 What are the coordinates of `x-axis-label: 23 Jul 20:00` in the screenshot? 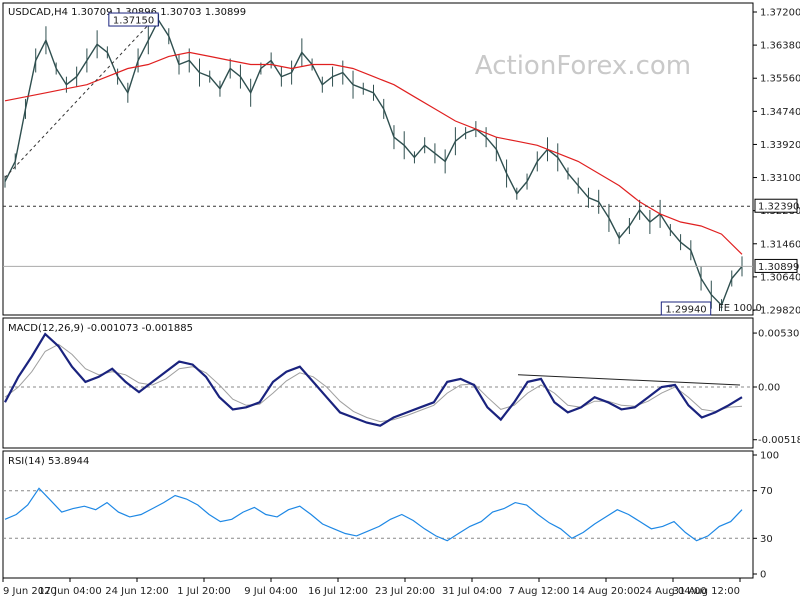 It's located at (405, 591).